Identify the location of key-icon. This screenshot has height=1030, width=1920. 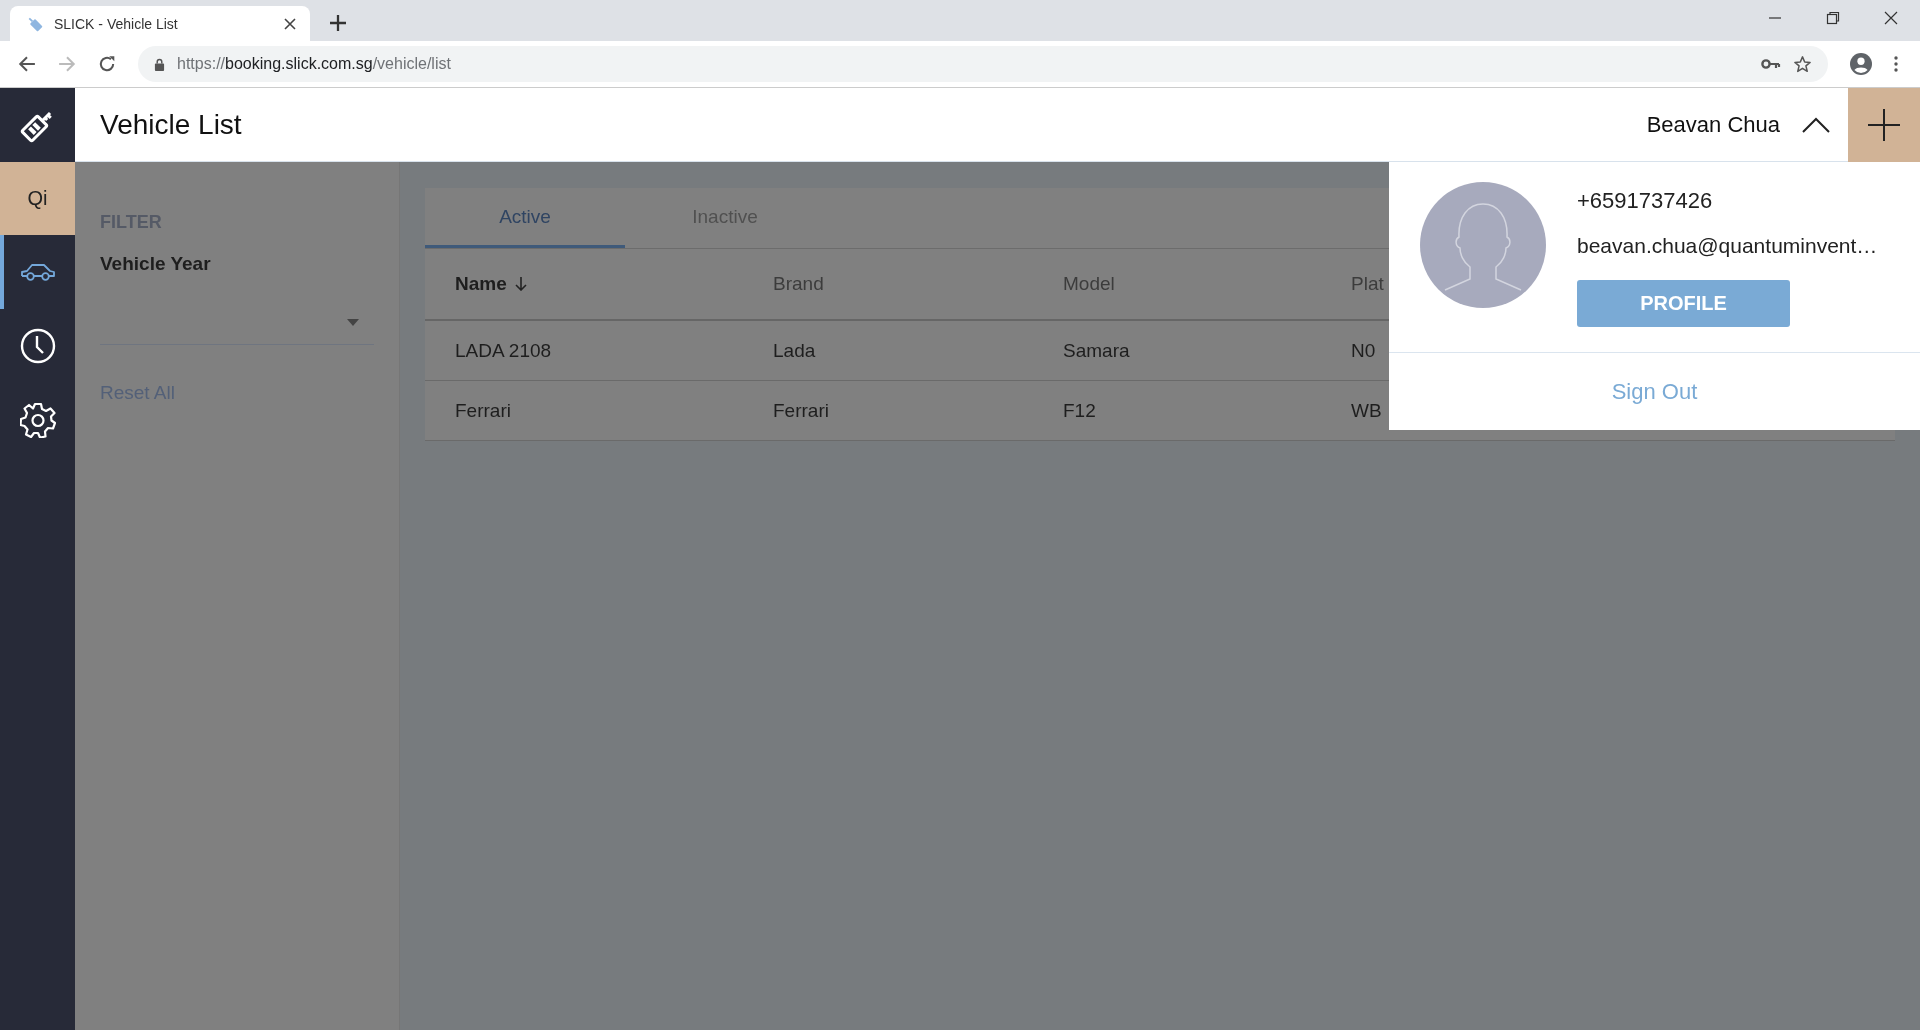
(1771, 64).